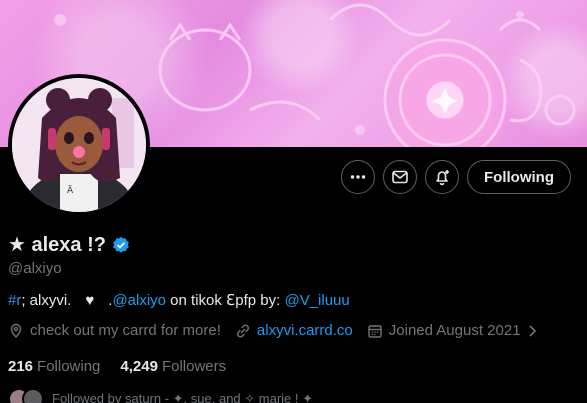  I want to click on link-icon, so click(242, 330).